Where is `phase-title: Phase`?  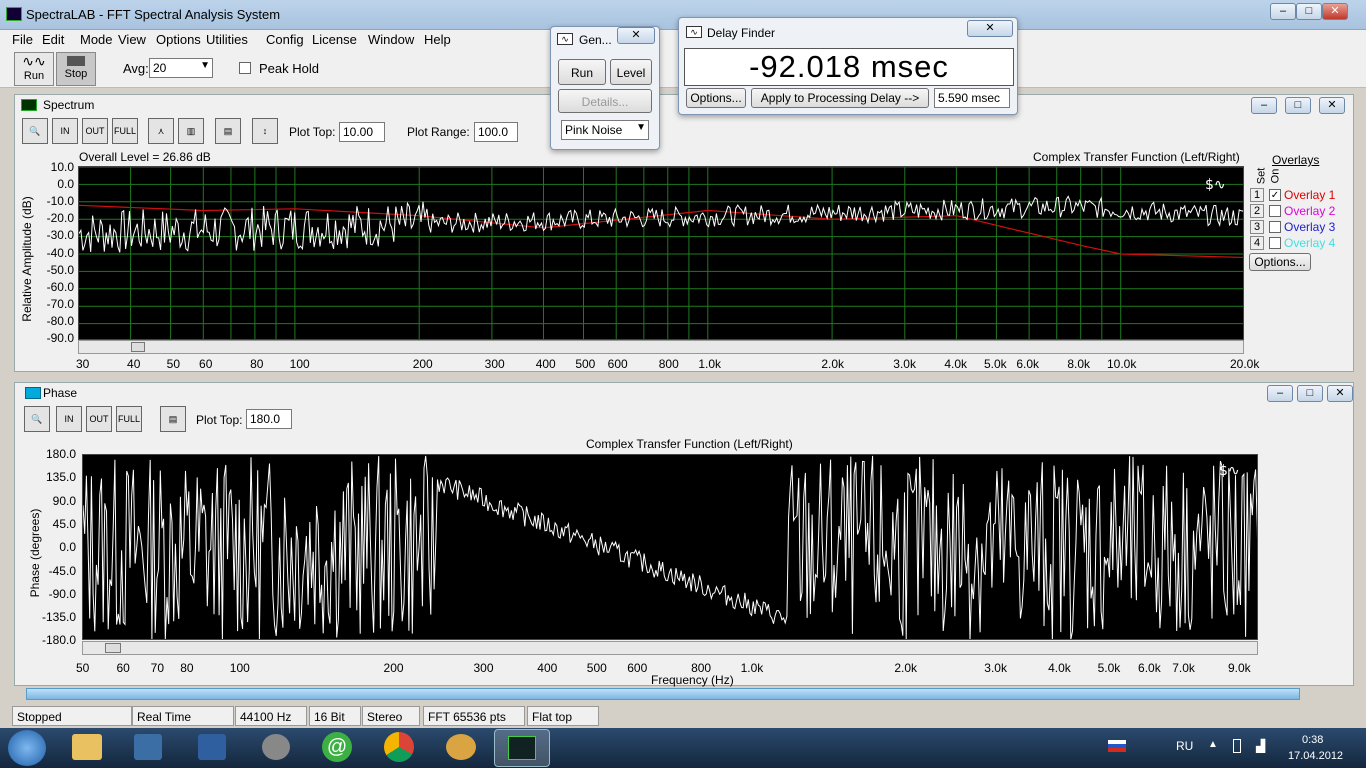 phase-title: Phase is located at coordinates (60, 393).